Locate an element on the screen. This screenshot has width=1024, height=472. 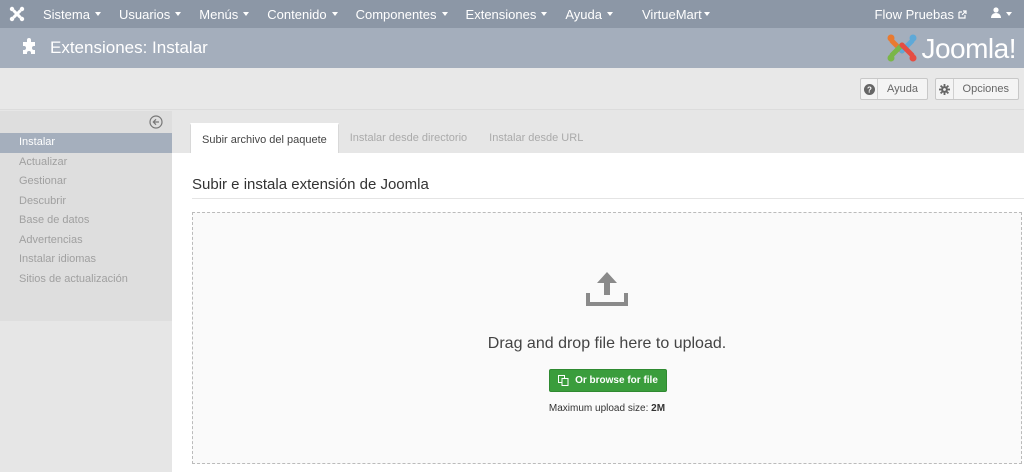
gear-icon is located at coordinates (945, 89).